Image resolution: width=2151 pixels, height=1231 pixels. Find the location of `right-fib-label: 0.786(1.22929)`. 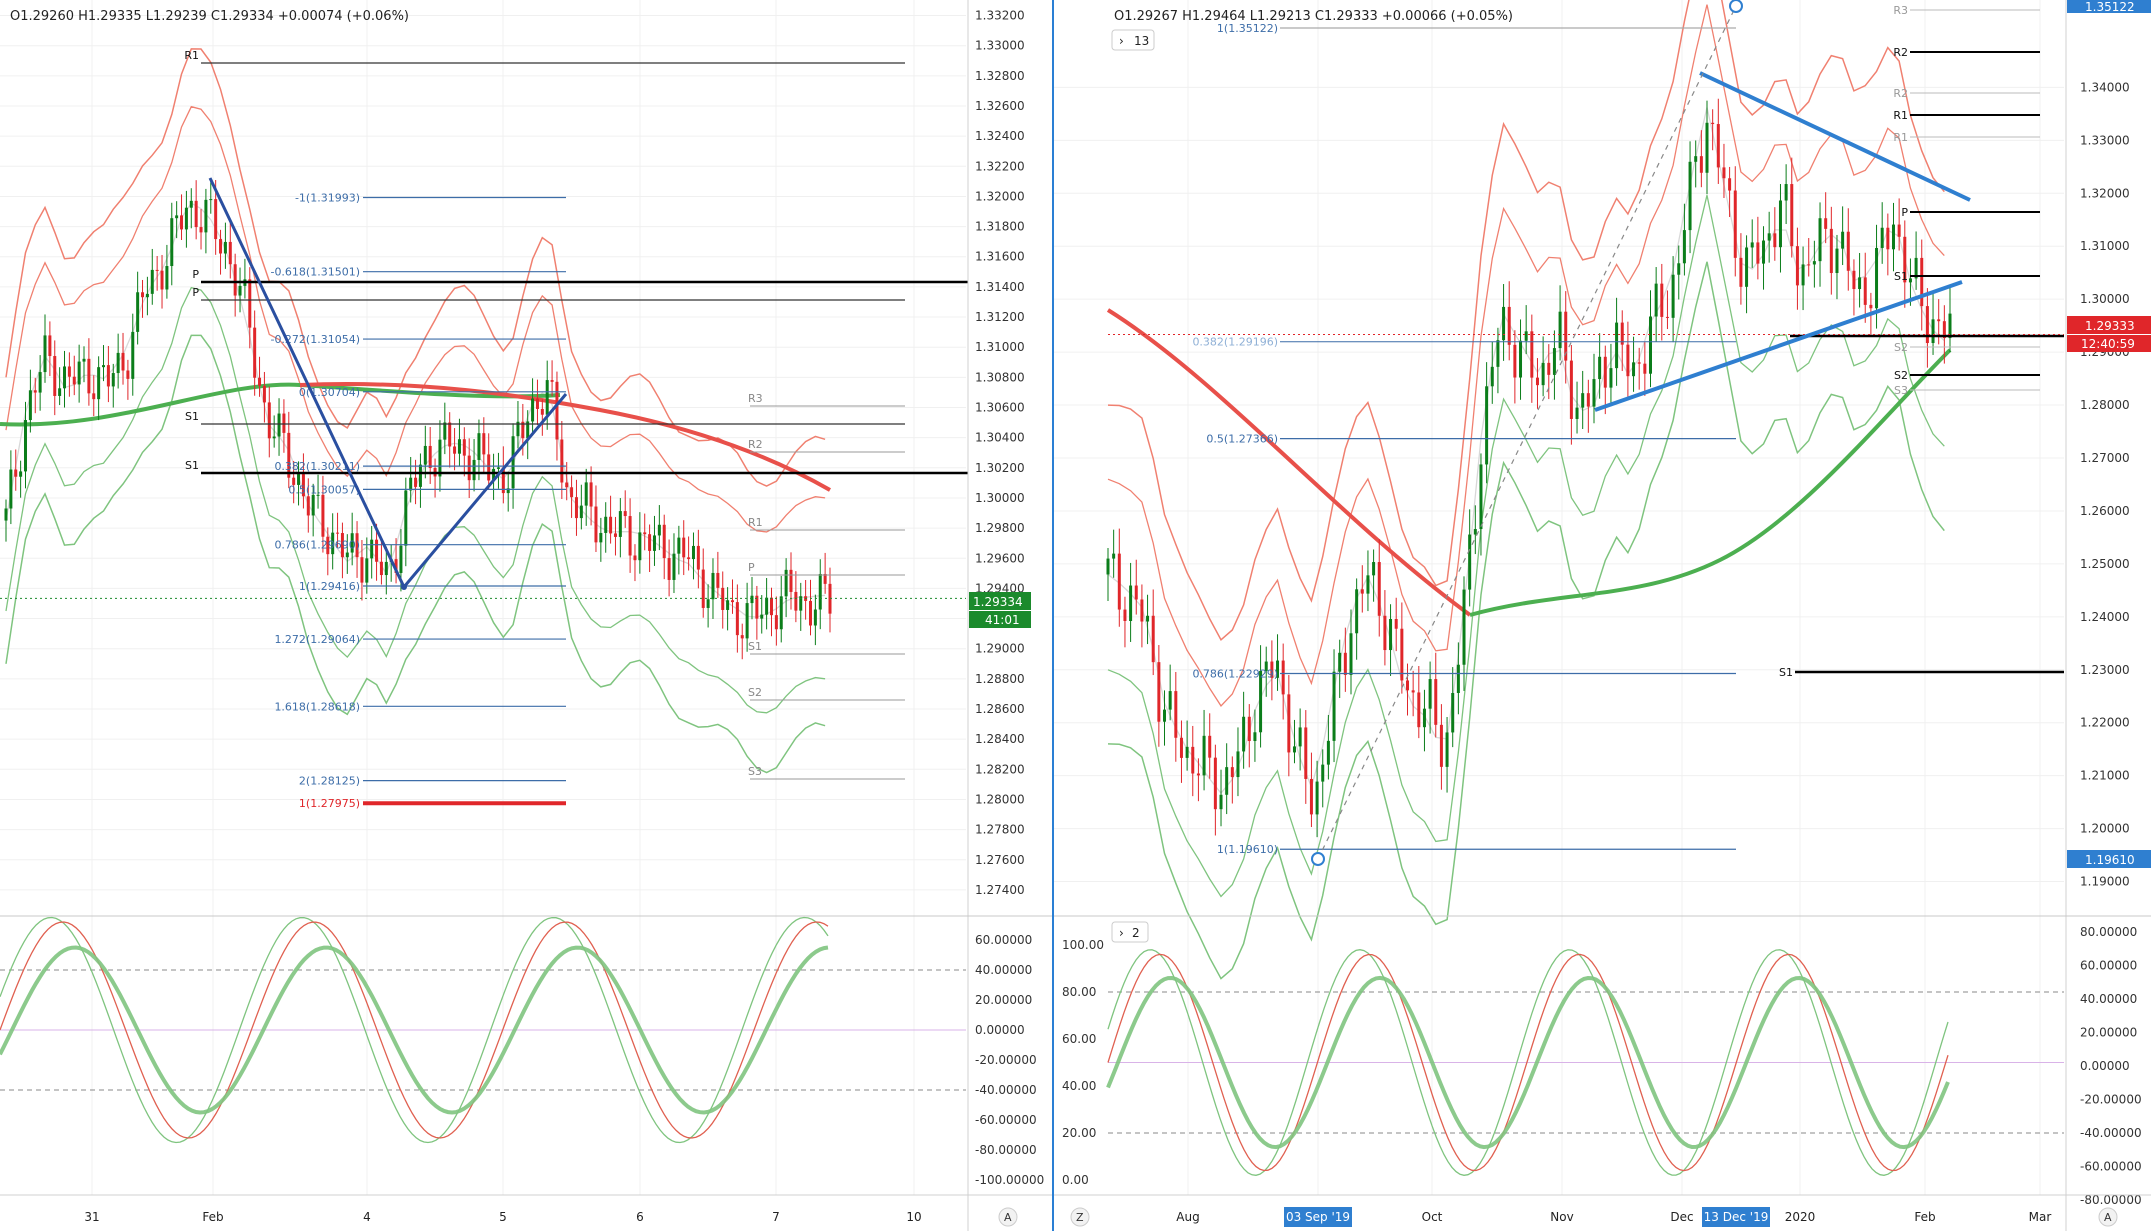

right-fib-label: 0.786(1.22929) is located at coordinates (1235, 674).